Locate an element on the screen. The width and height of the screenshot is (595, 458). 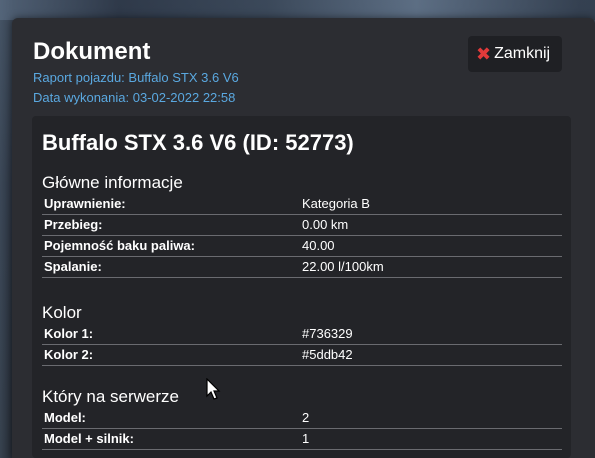
table-row: Kolor 1: #736329 is located at coordinates (302, 334).